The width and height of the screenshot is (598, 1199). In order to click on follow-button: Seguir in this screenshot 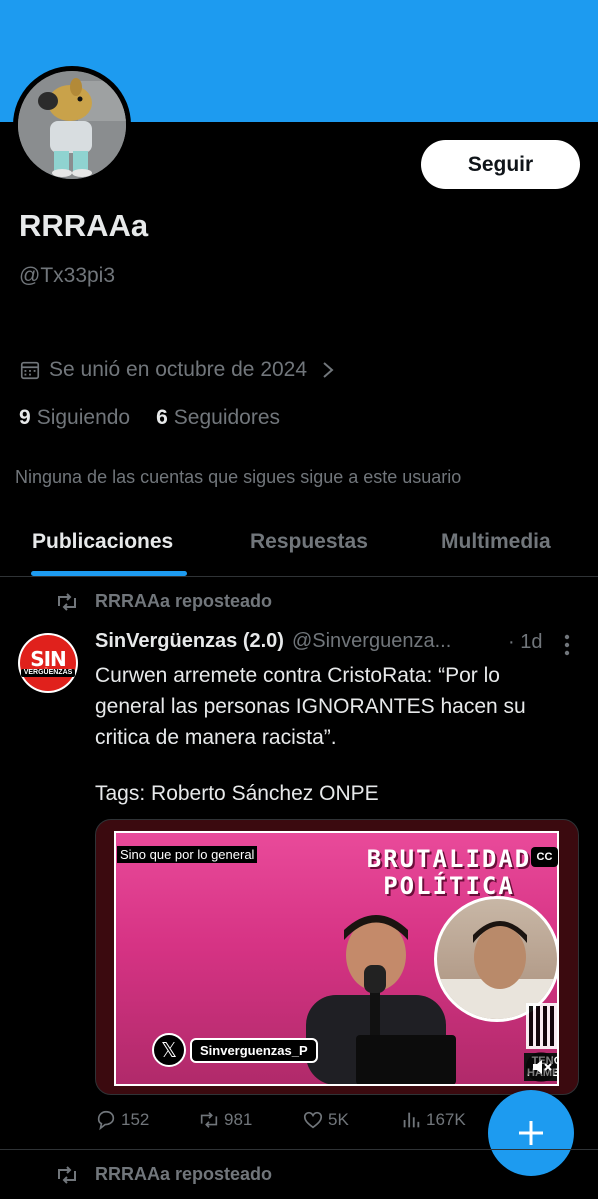, I will do `click(500, 164)`.